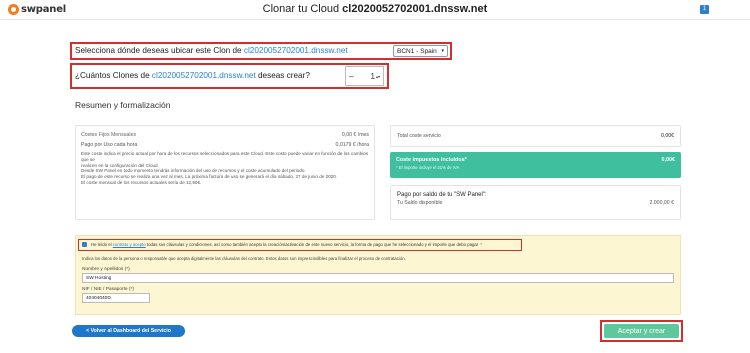 The width and height of the screenshot is (750, 353). I want to click on total-value: 0,00€, so click(667, 136).